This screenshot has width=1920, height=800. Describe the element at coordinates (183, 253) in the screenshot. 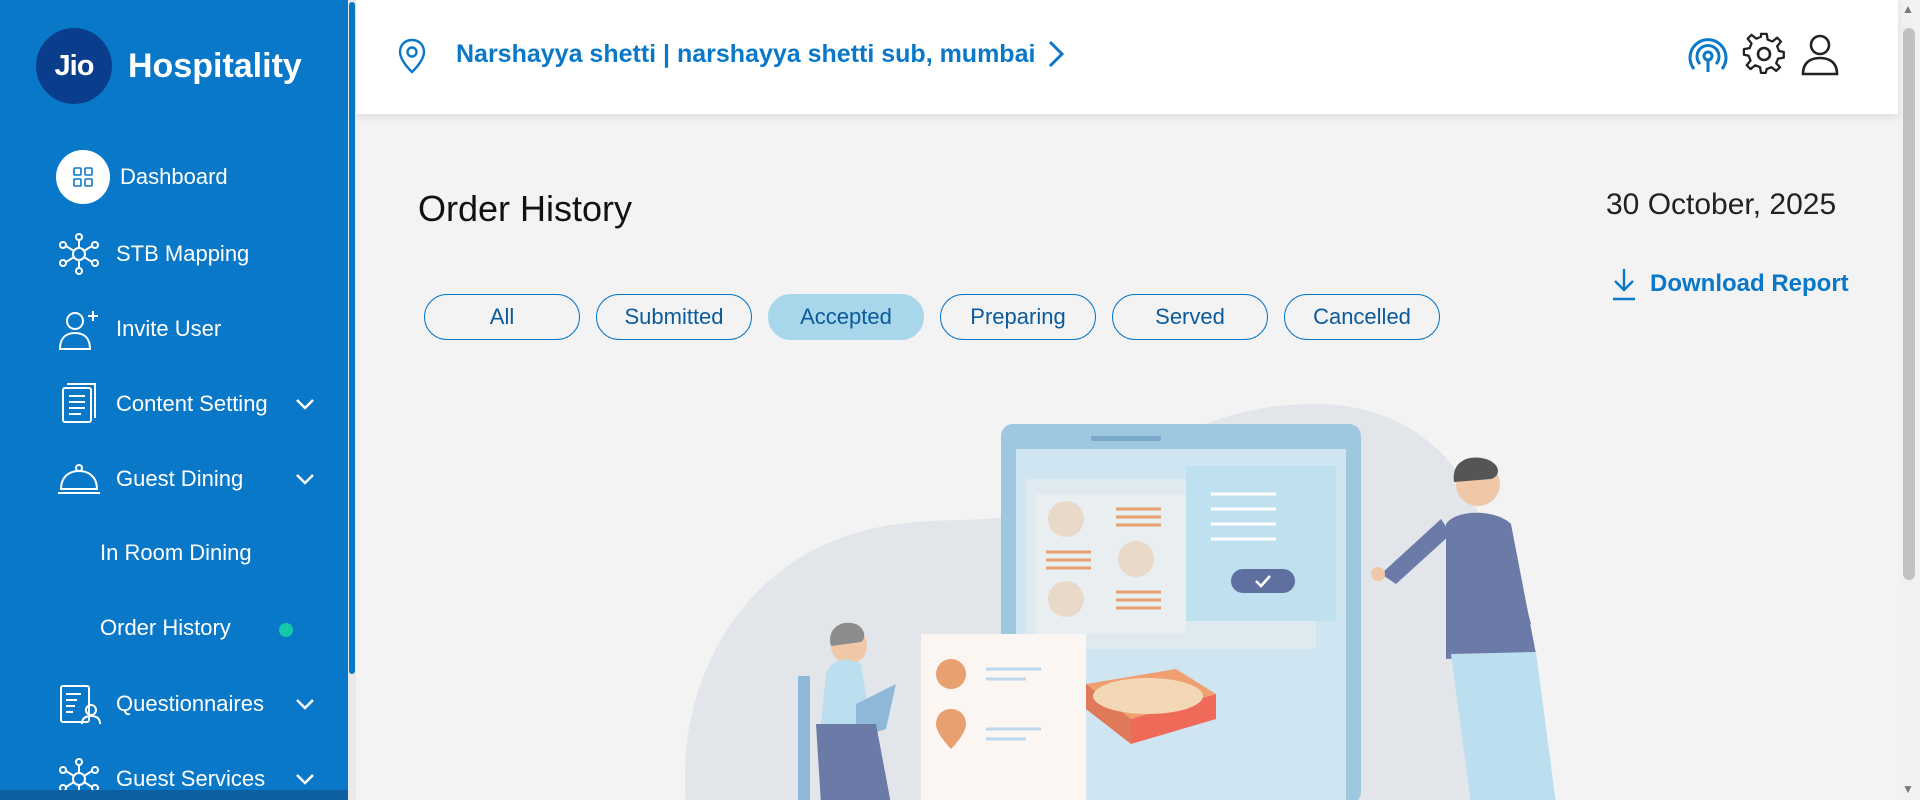

I see `sidebar-item-label: STB Mapping` at that location.